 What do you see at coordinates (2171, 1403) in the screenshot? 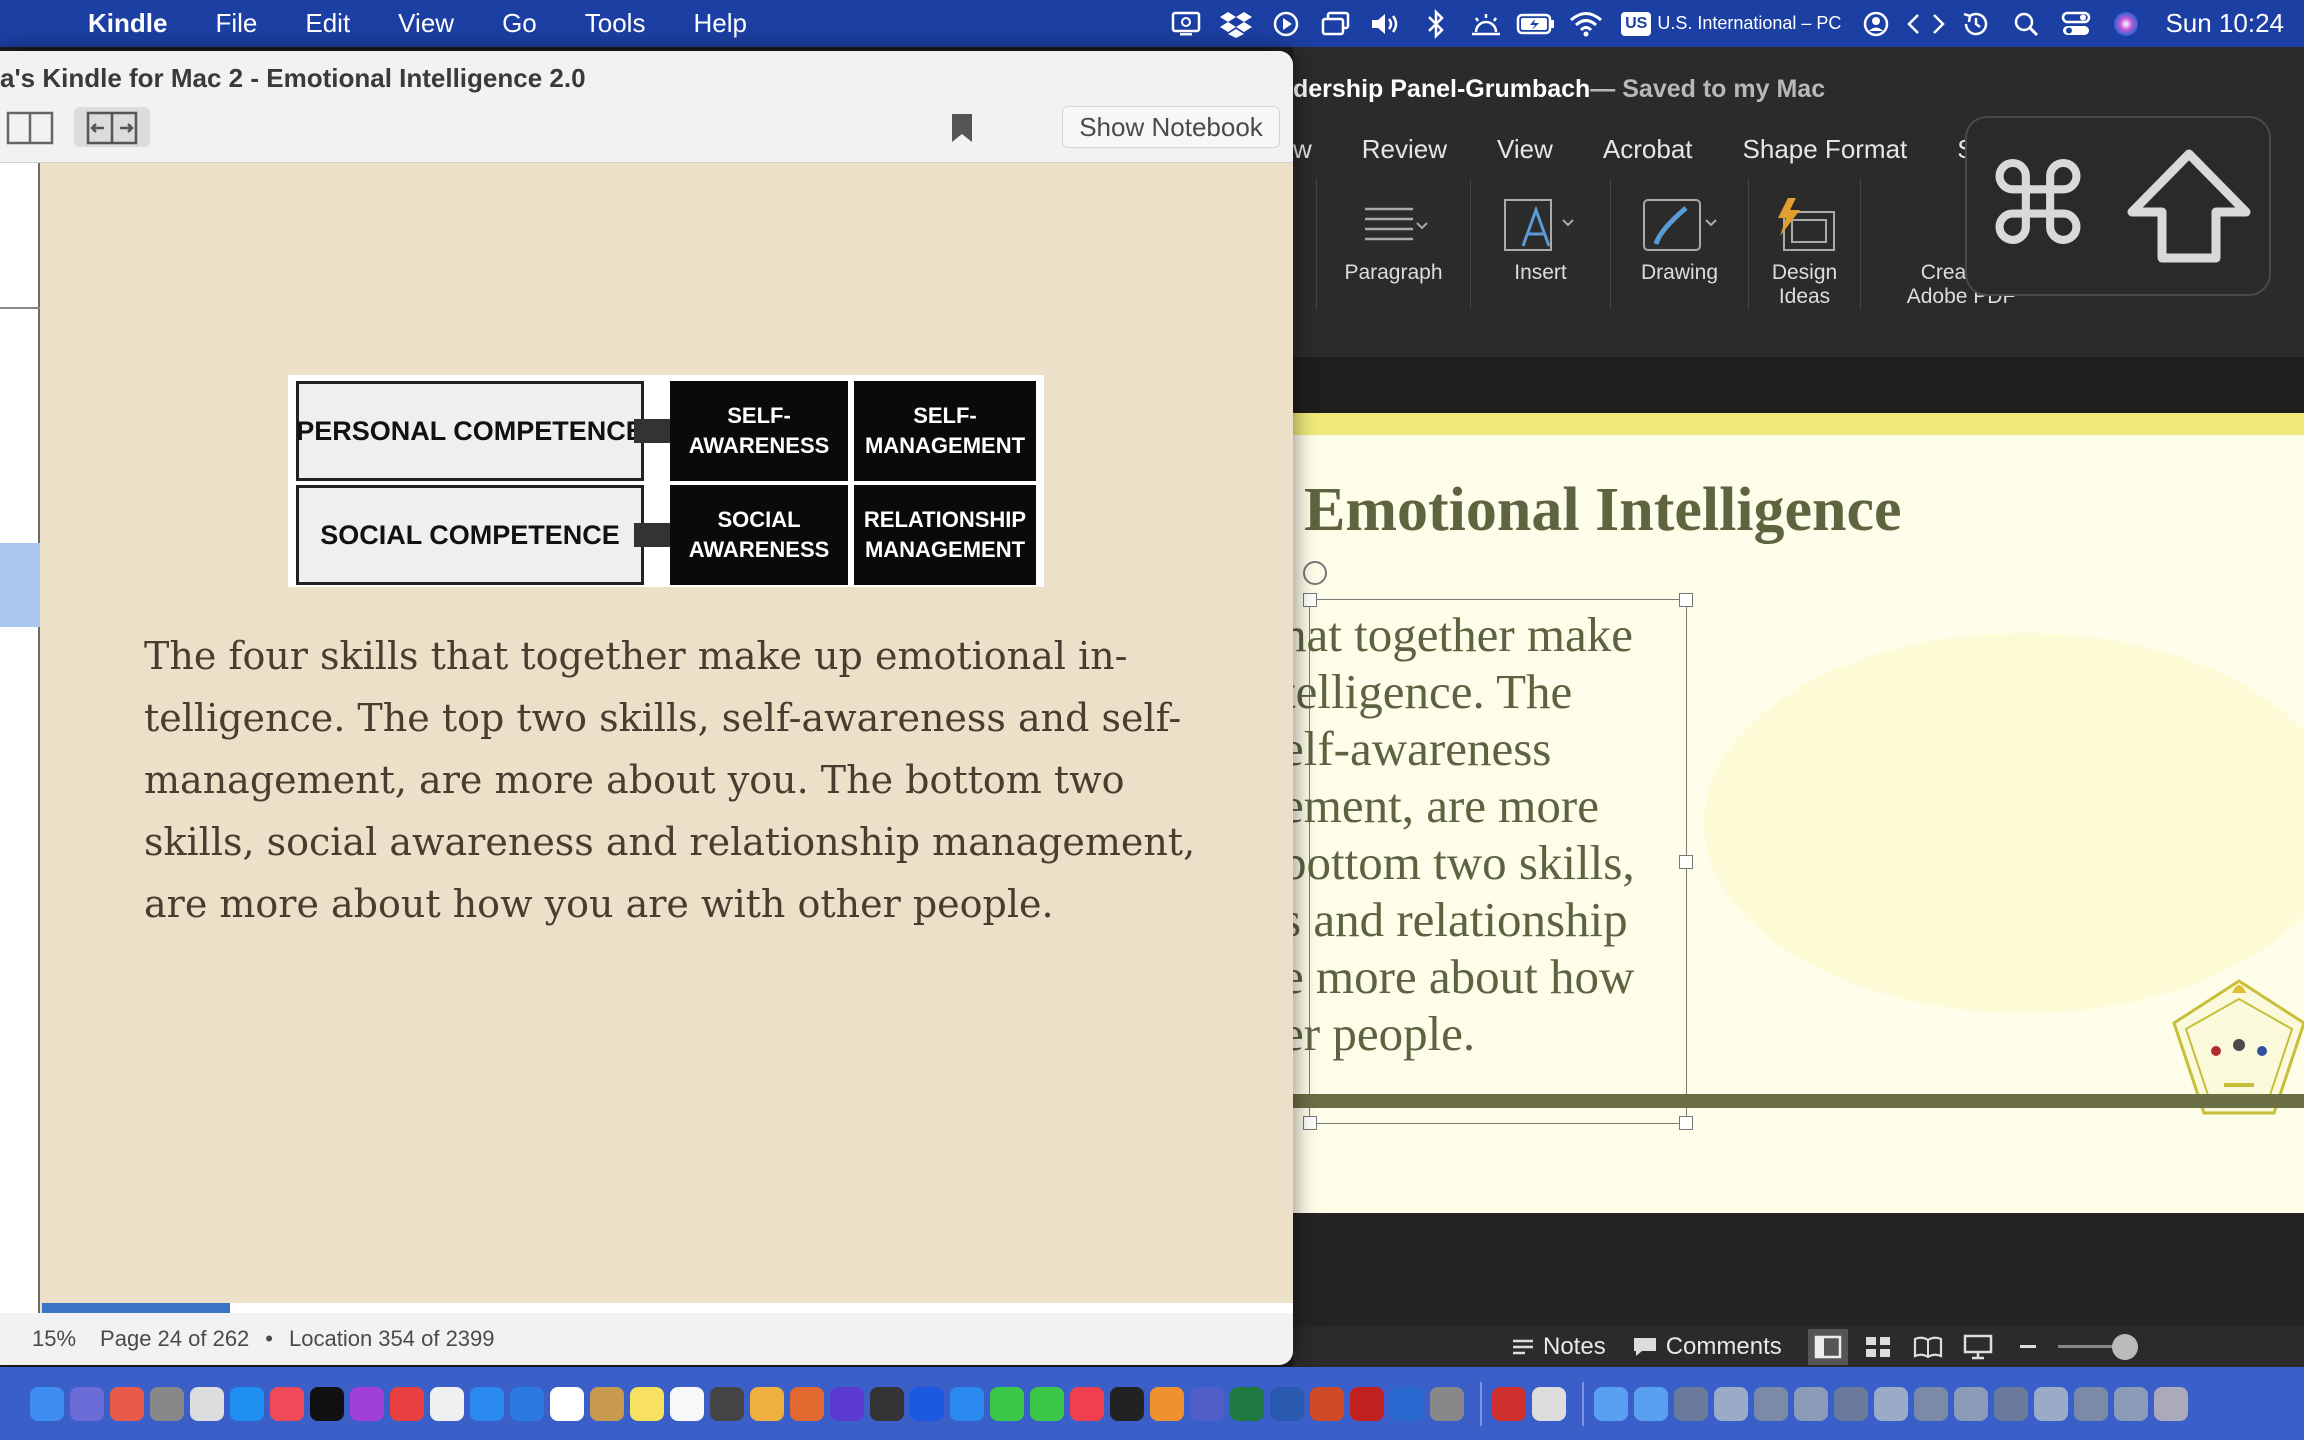
I see `trash-icon` at bounding box center [2171, 1403].